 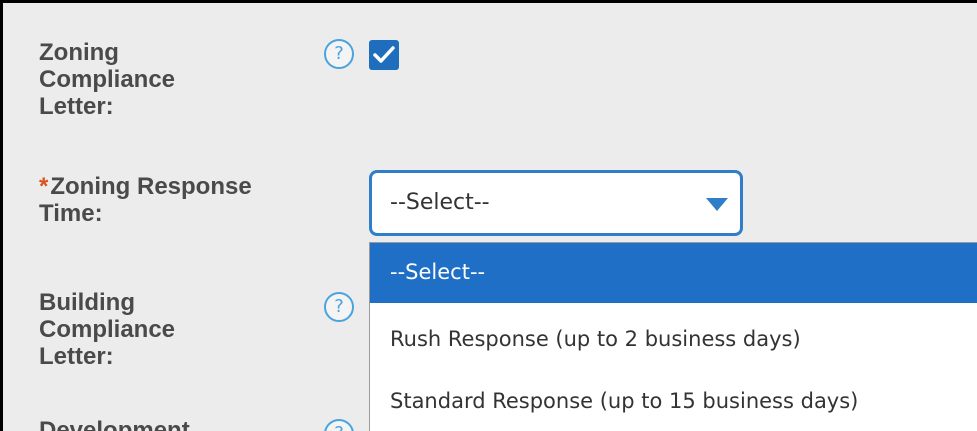 What do you see at coordinates (107, 329) in the screenshot?
I see `building-compliance-letter-label: Building Compliance Letter:` at bounding box center [107, 329].